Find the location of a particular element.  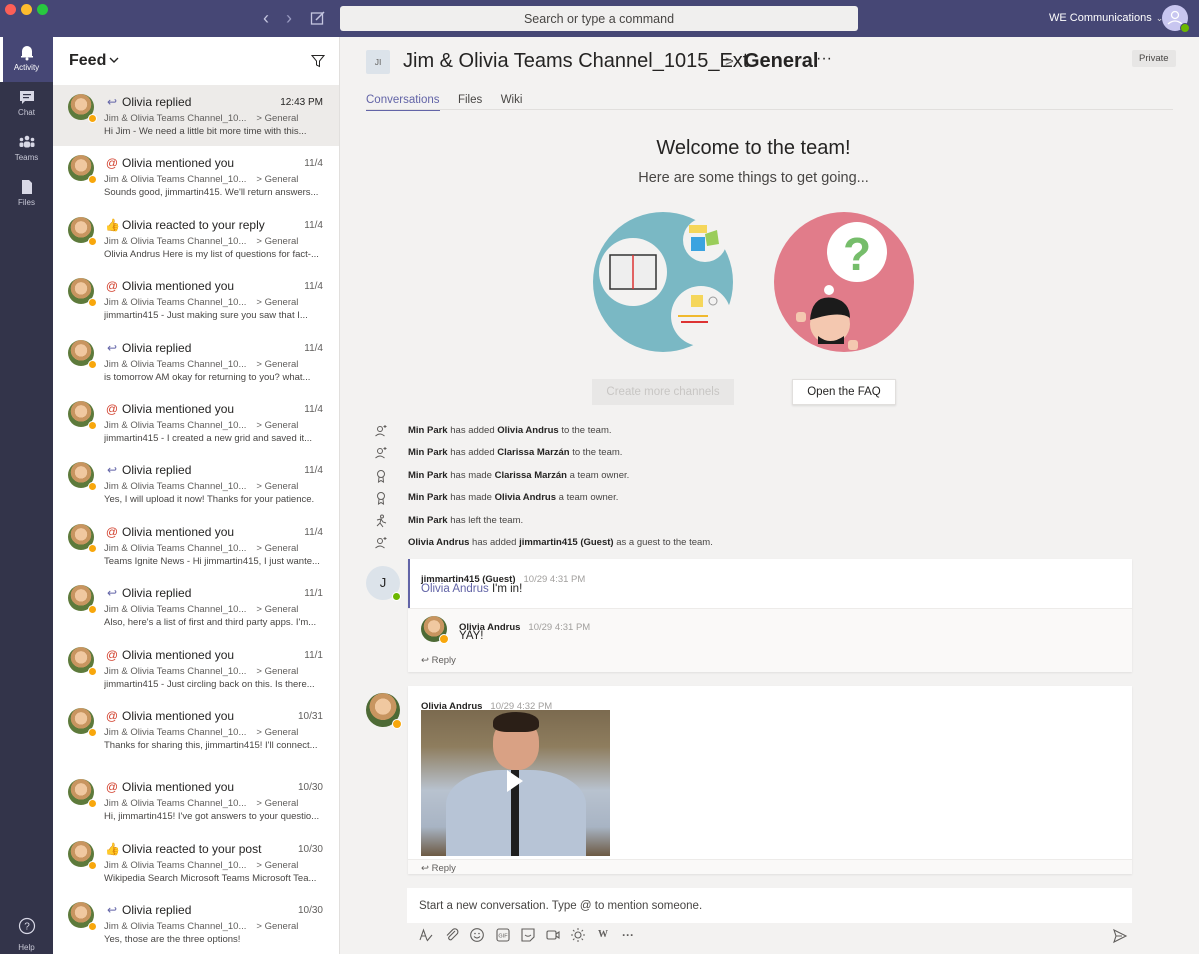

feed-item-title: Olivia mentioned you is located at coordinates (178, 654).